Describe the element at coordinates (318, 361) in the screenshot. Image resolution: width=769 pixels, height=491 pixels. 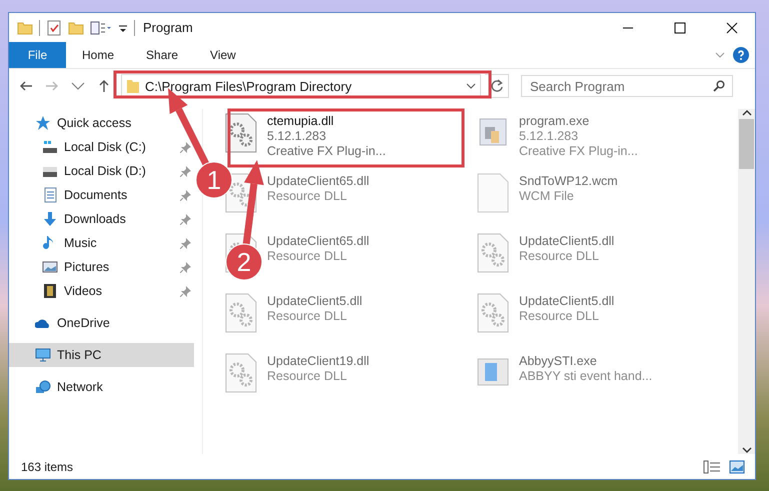
I see `file-name: UpdateClient19.dll` at that location.